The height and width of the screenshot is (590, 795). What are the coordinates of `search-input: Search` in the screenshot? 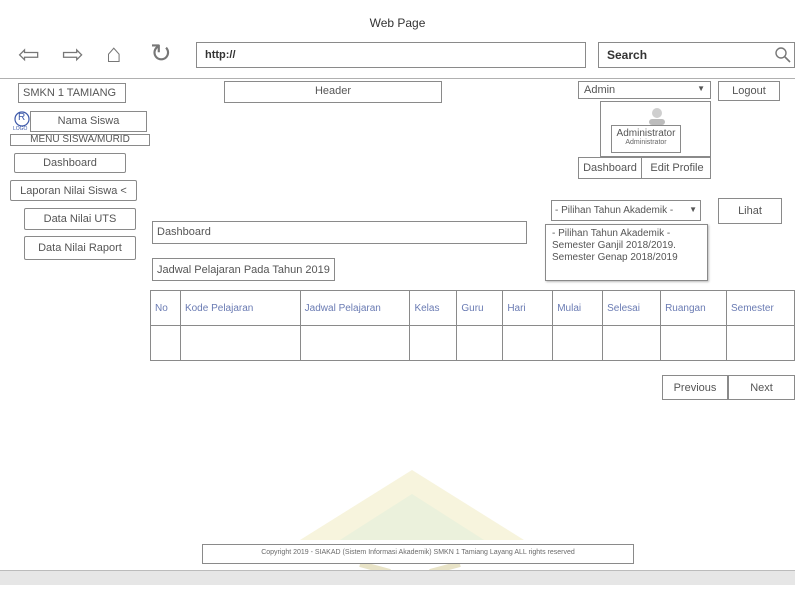 It's located at (696, 55).